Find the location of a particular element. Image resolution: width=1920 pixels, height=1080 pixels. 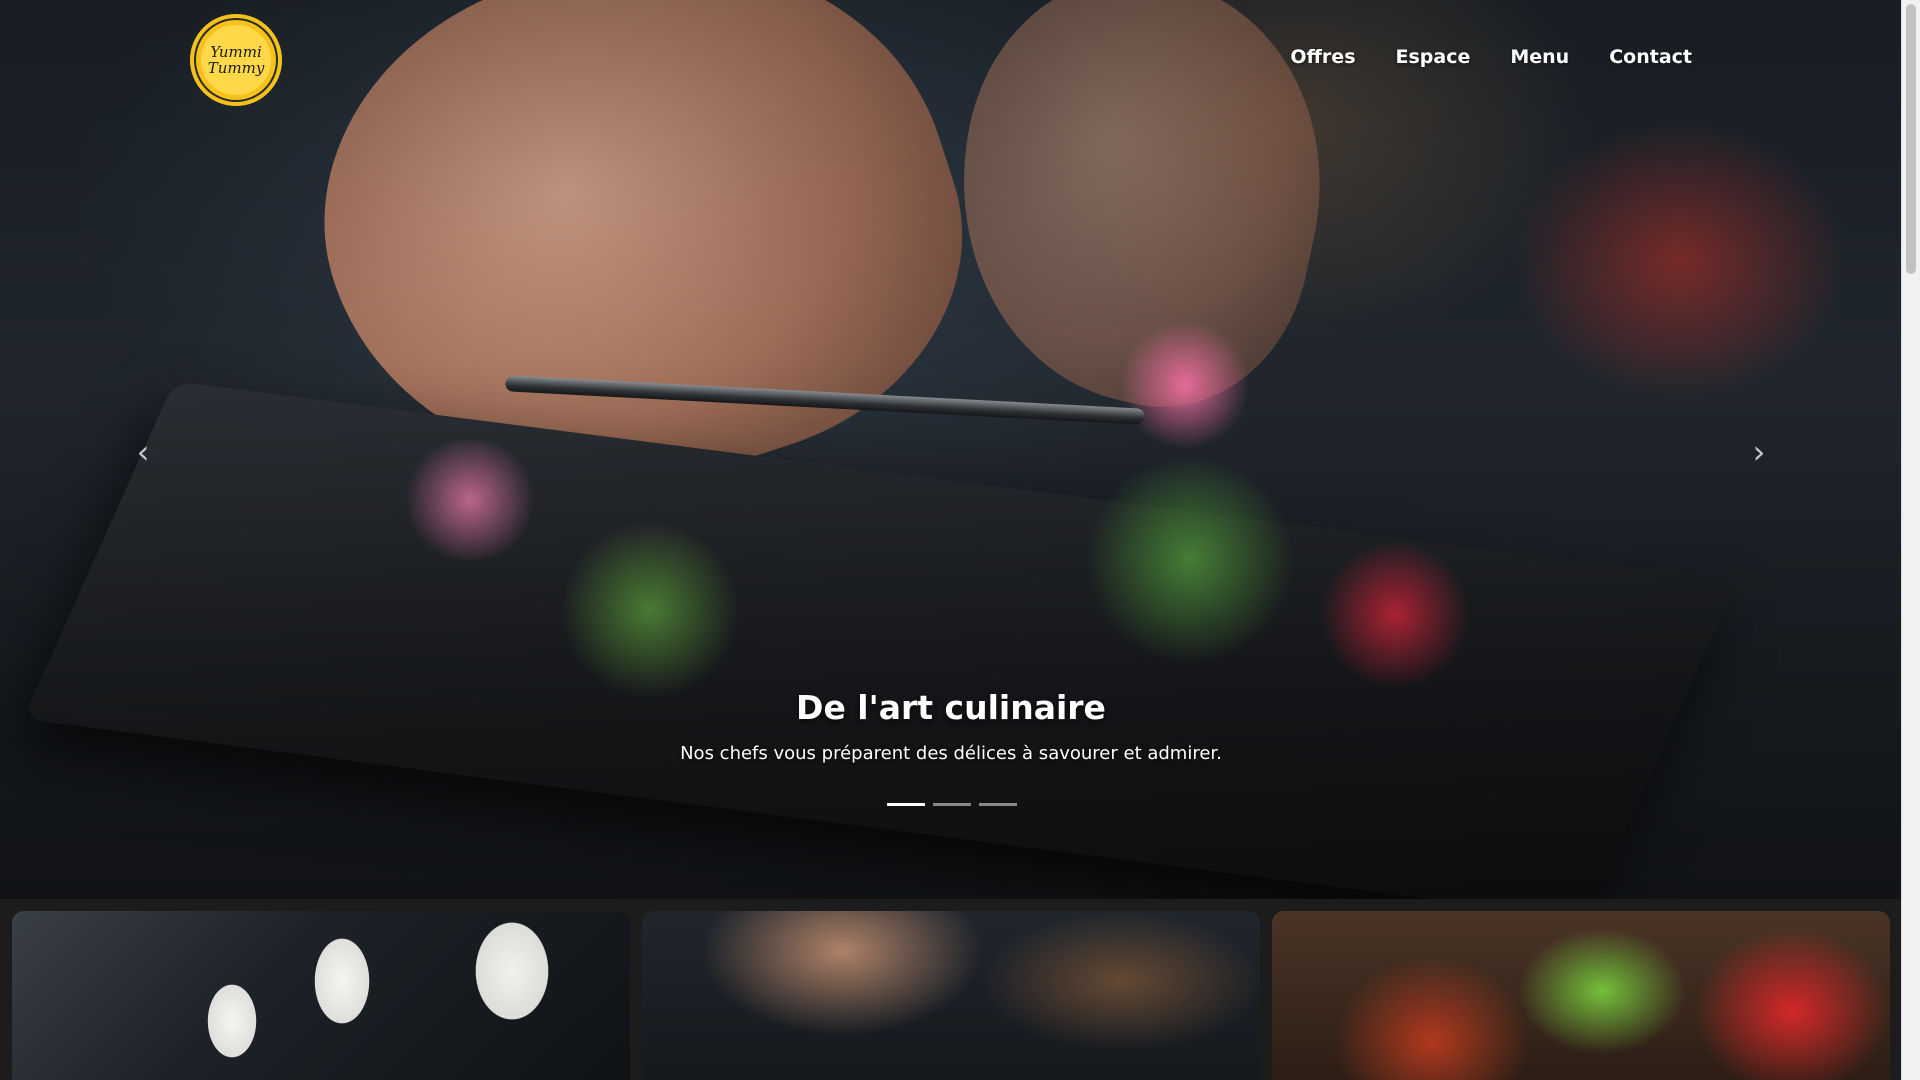

nav-offres: Offres is located at coordinates (1322, 57).